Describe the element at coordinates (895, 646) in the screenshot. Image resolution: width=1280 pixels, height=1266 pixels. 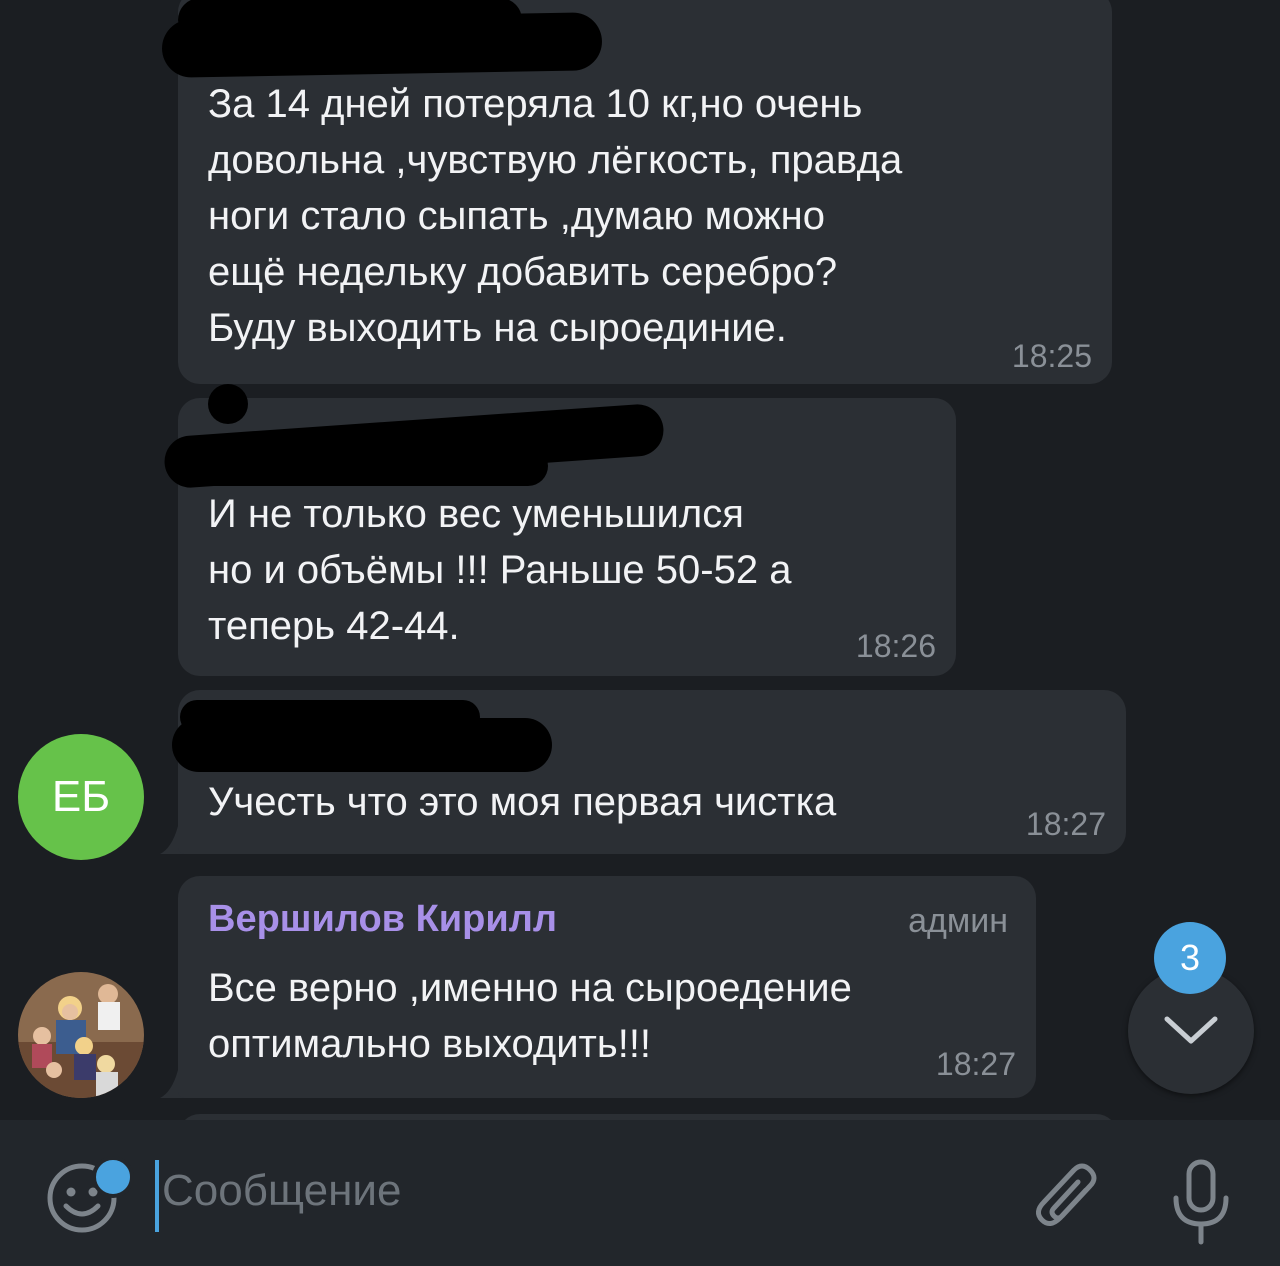
I see `message-time: 18:26` at that location.